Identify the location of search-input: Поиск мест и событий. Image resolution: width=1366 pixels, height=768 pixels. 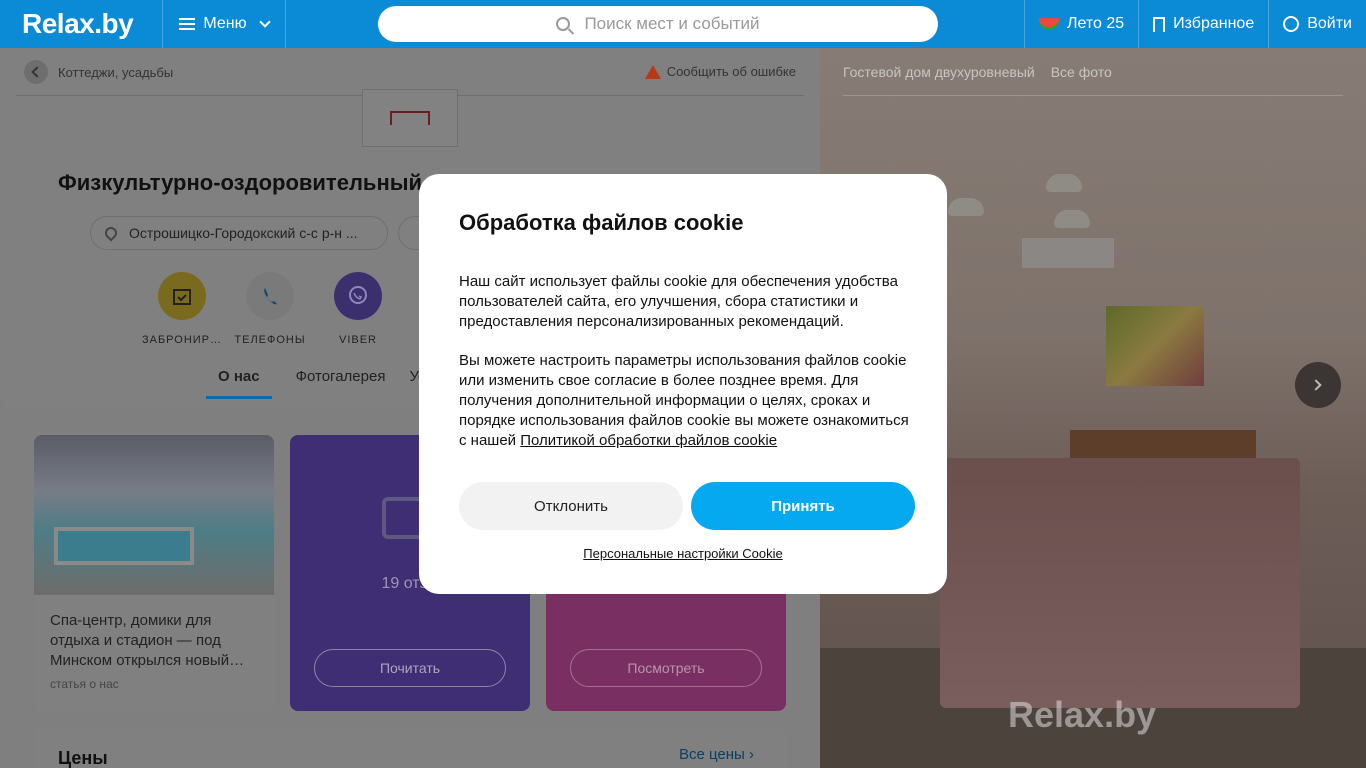
(658, 24).